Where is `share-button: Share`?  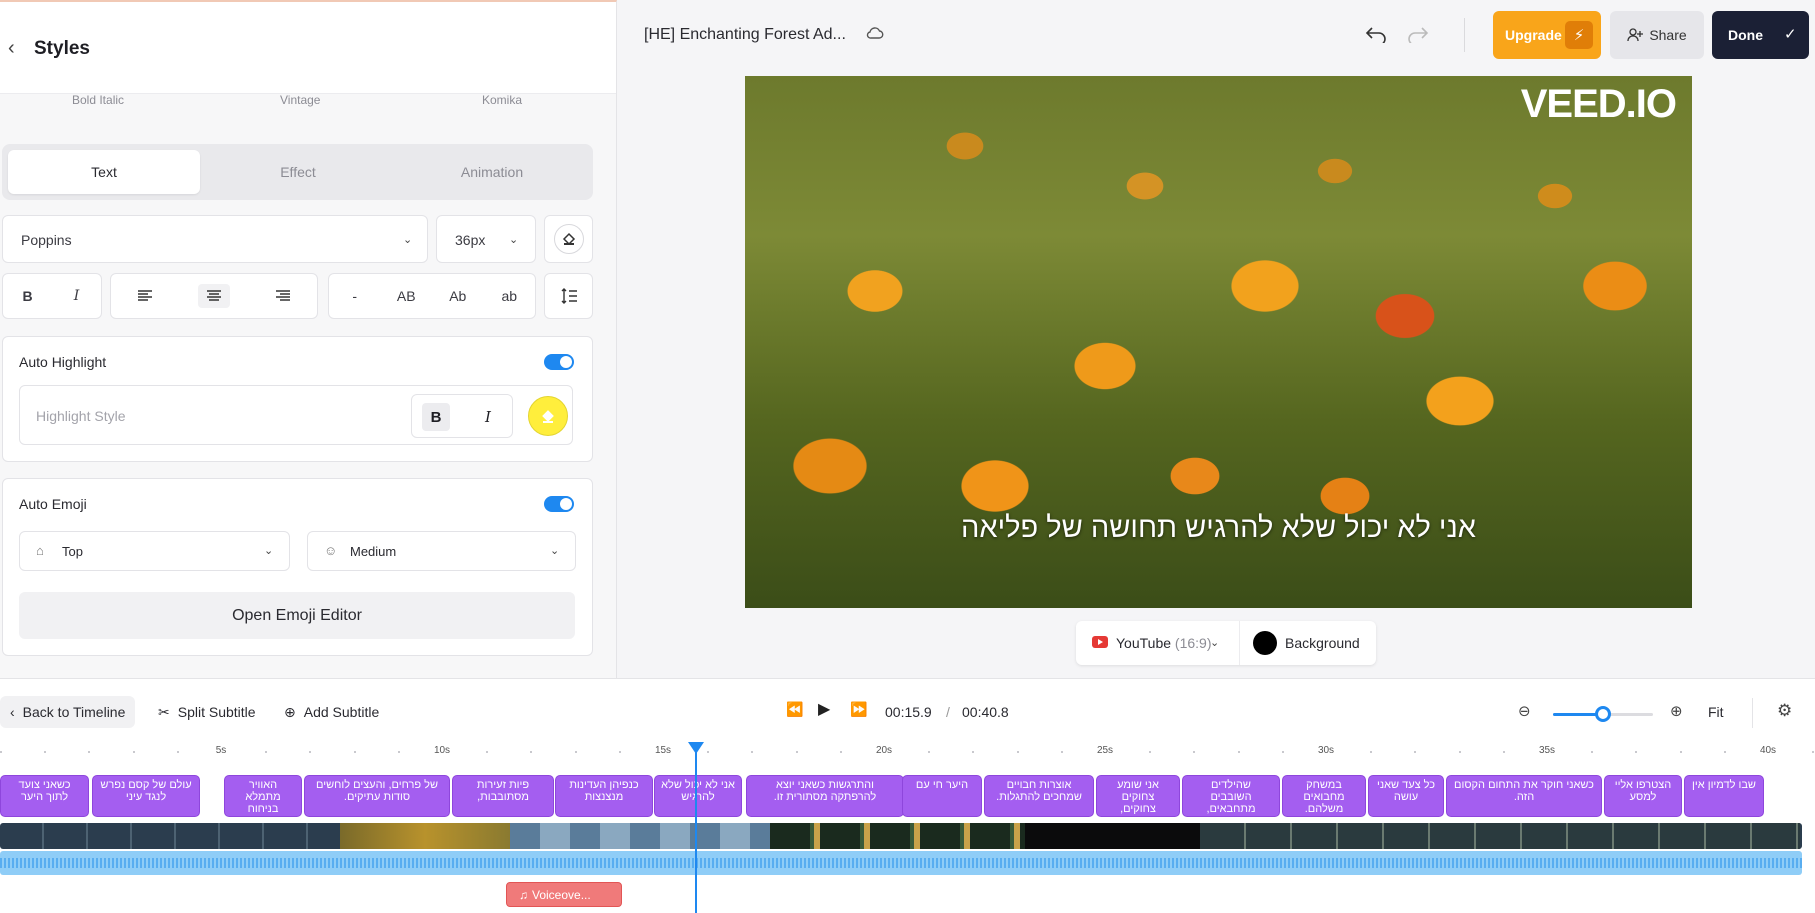 share-button: Share is located at coordinates (1657, 35).